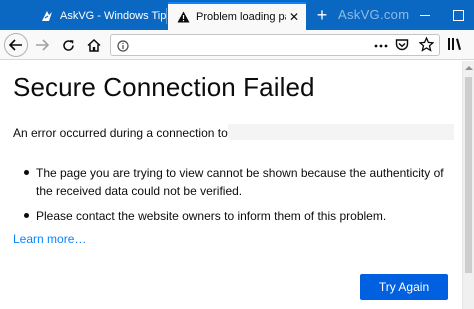 This screenshot has width=474, height=309. What do you see at coordinates (341, 132) in the screenshot?
I see `redacted-hostname` at bounding box center [341, 132].